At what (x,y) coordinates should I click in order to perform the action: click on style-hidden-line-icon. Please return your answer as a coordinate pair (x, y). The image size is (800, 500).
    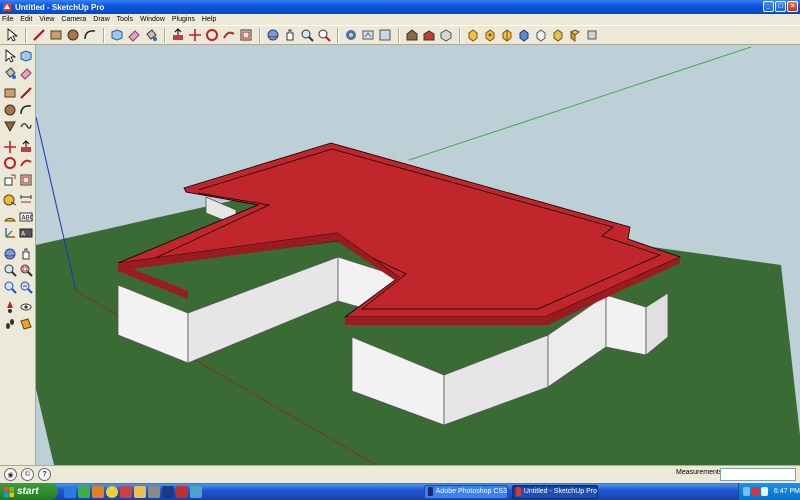
    Looking at the image, I should click on (490, 35).